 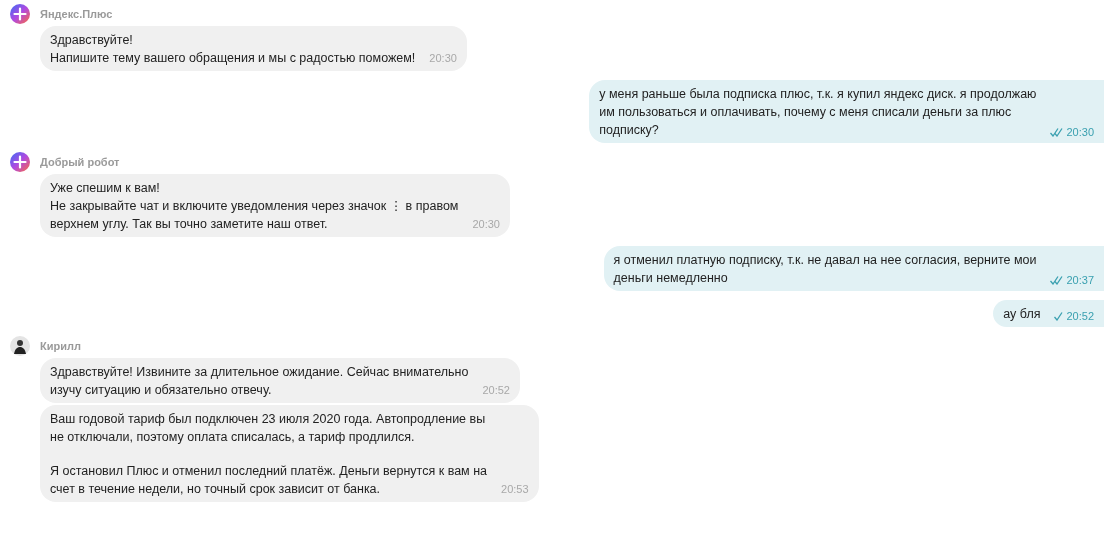 I want to click on check-icon, so click(x=1059, y=316).